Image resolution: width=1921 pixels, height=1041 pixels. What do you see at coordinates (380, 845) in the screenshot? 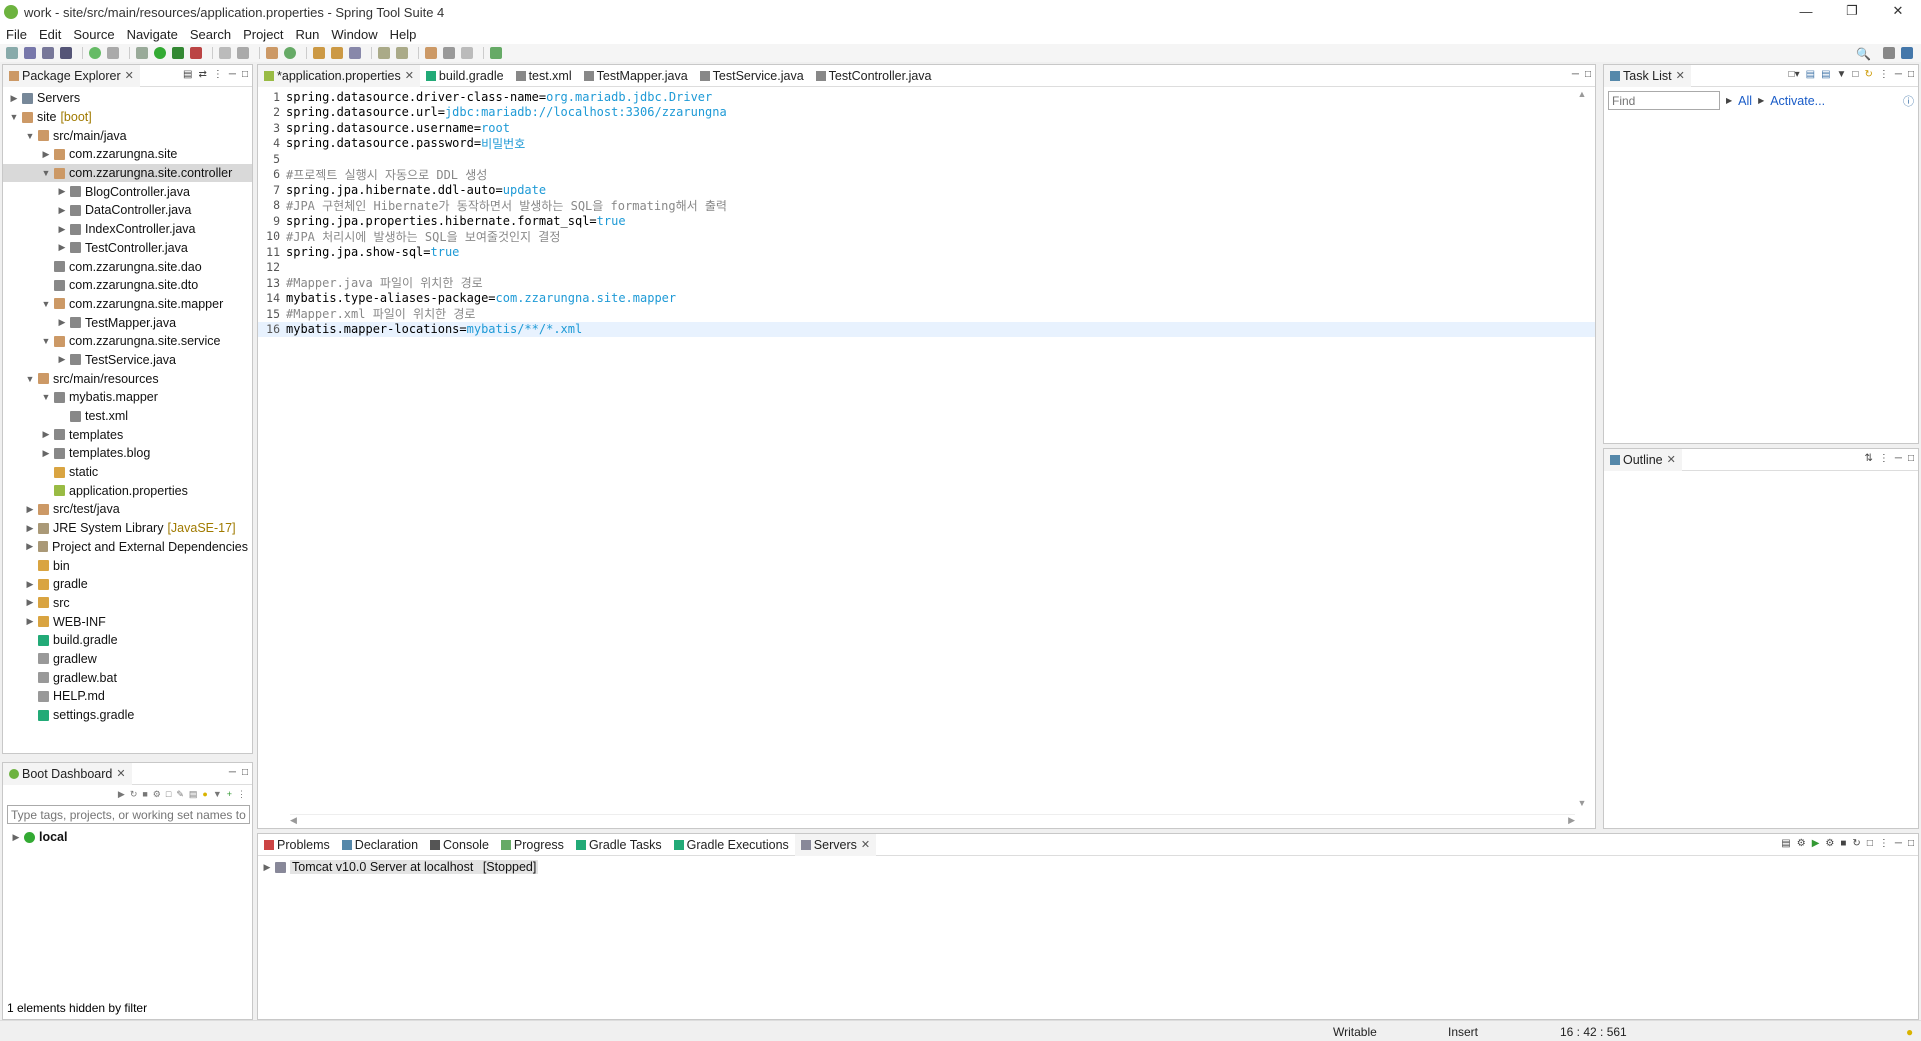
I see `bottom-tab: Declaration` at bounding box center [380, 845].